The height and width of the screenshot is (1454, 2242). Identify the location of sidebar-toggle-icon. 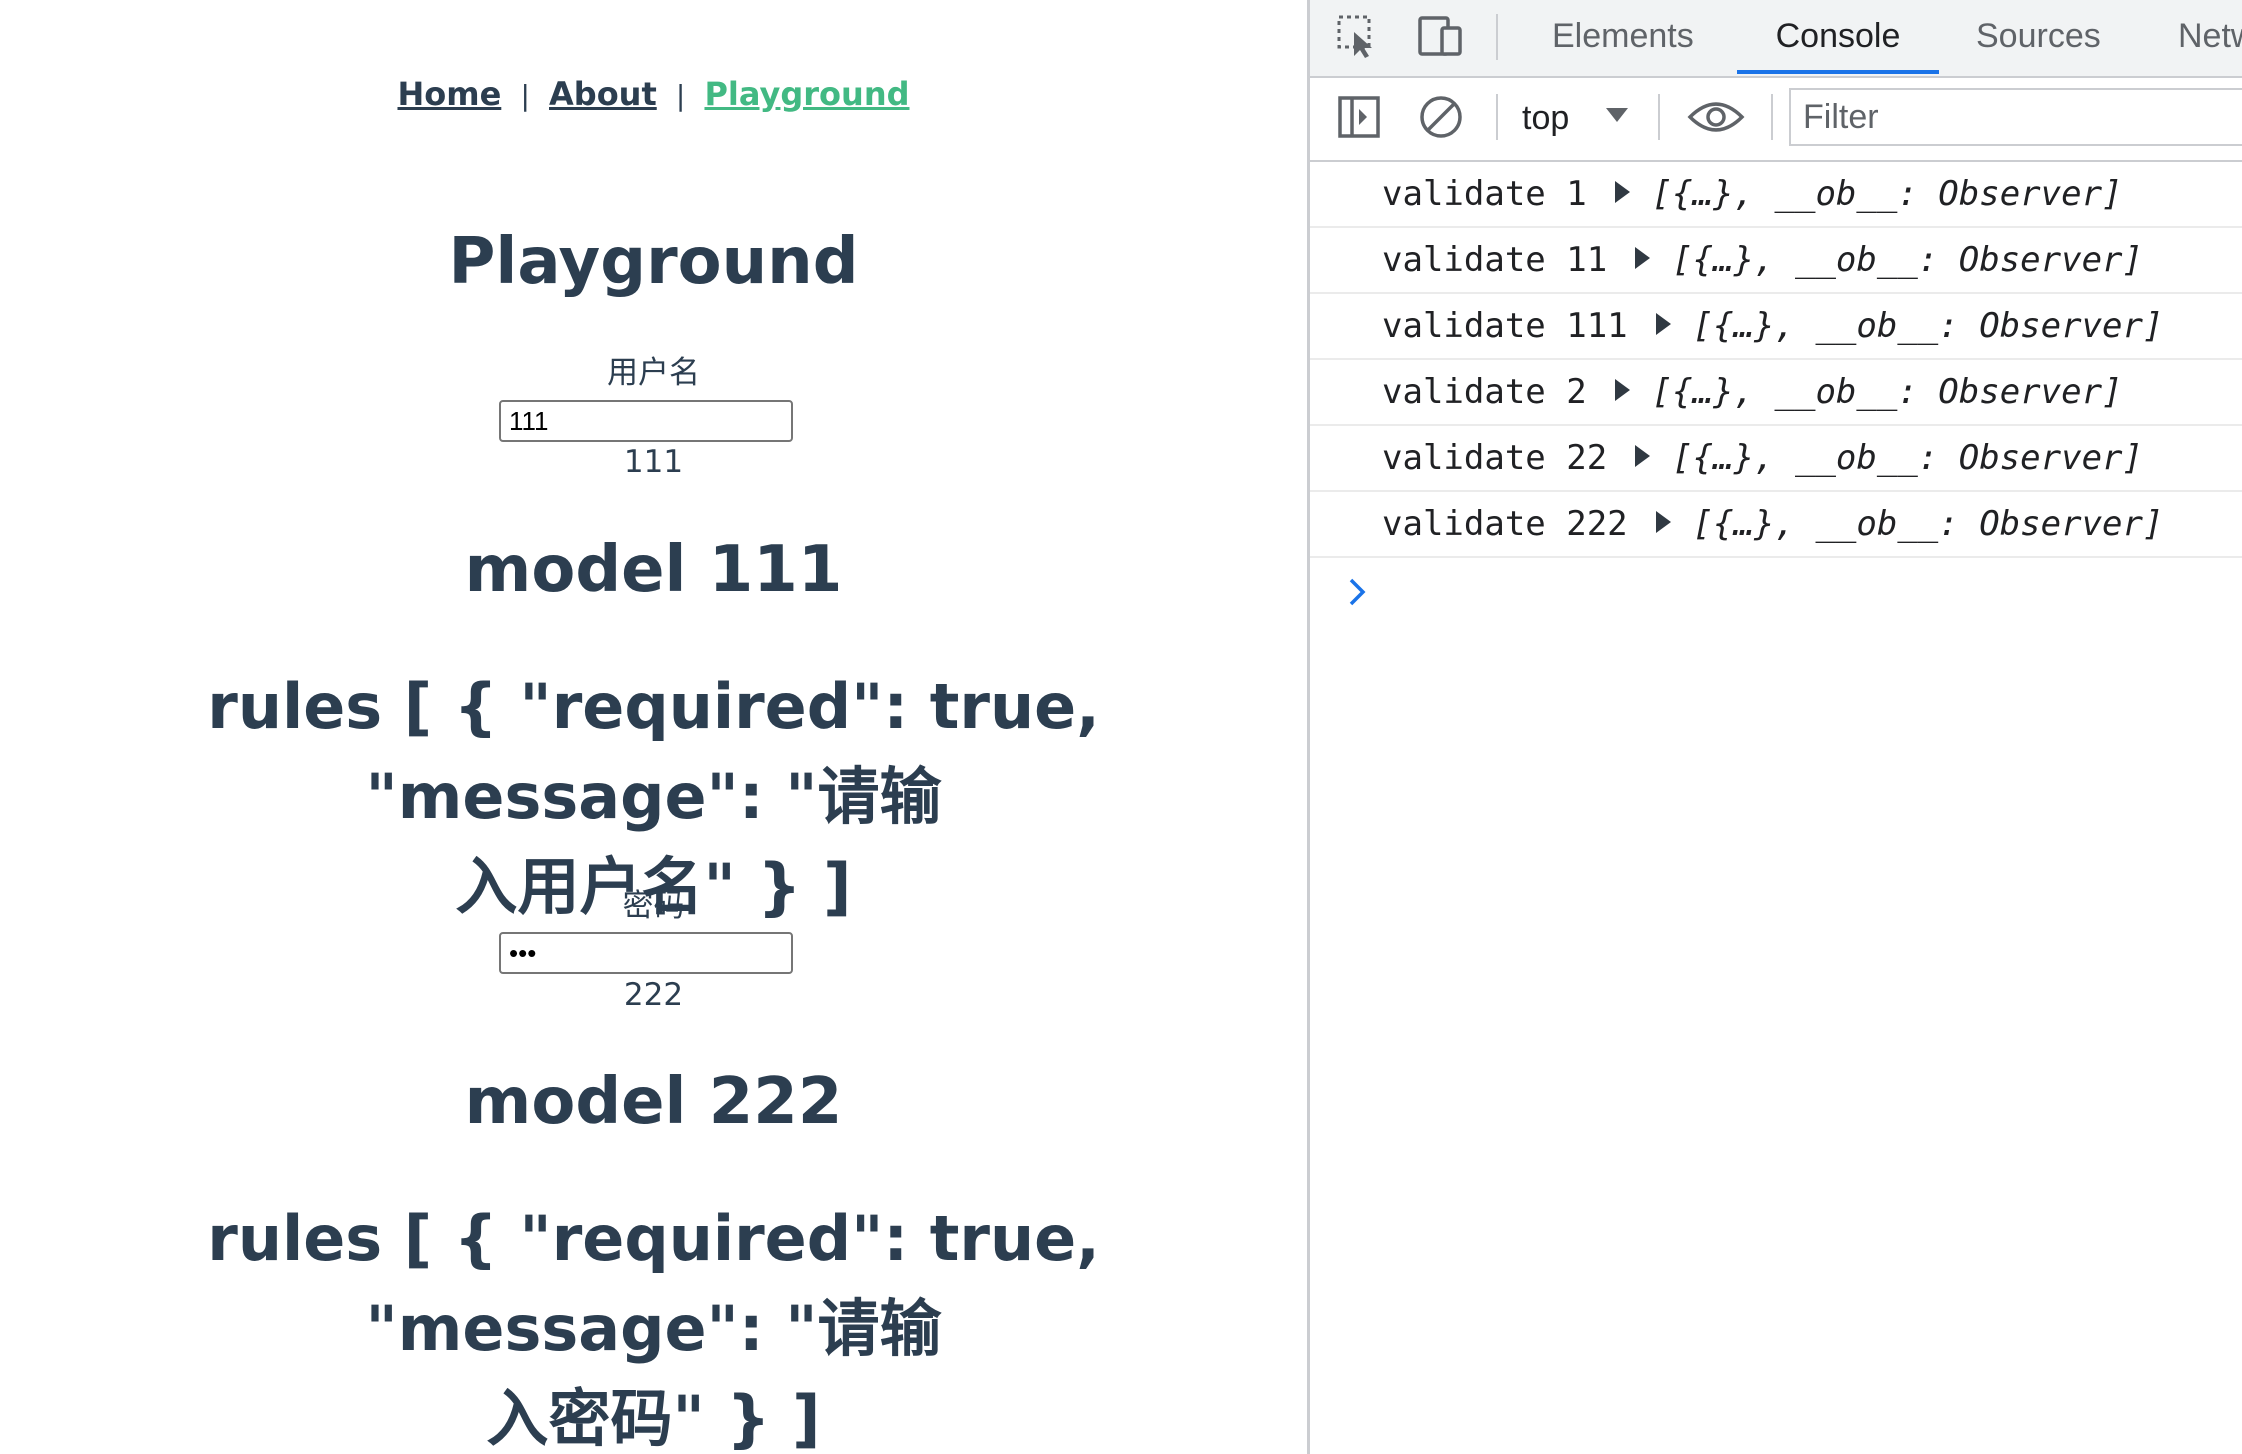
(1359, 117).